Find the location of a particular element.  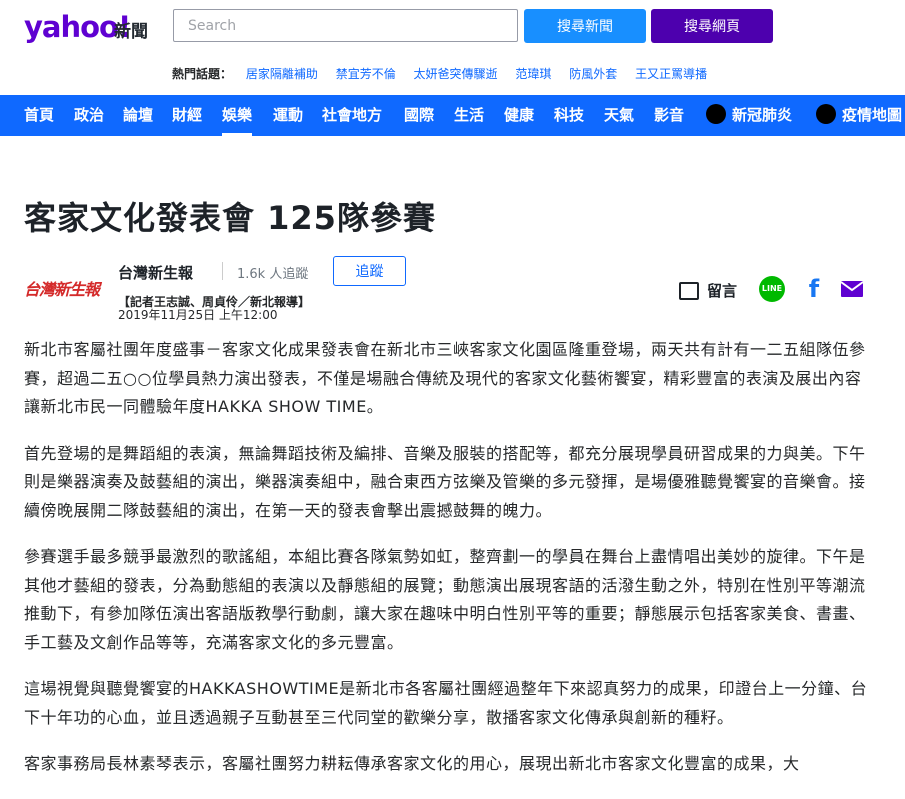

nav-item-finance: 財經 is located at coordinates (187, 115).